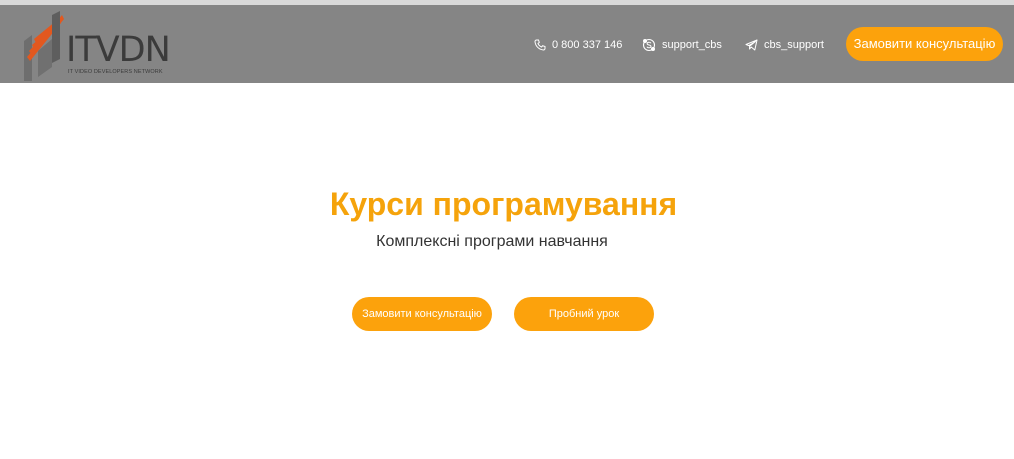  I want to click on itvdn-logo: ITVDN IT VIDEO DEVELOPERS NETWORK, so click(99, 46).